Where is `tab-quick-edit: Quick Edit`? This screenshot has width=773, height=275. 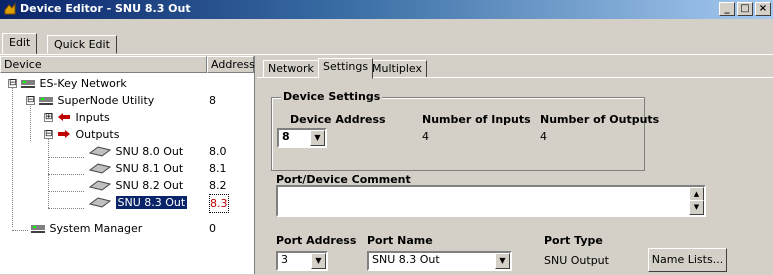 tab-quick-edit: Quick Edit is located at coordinates (82, 44).